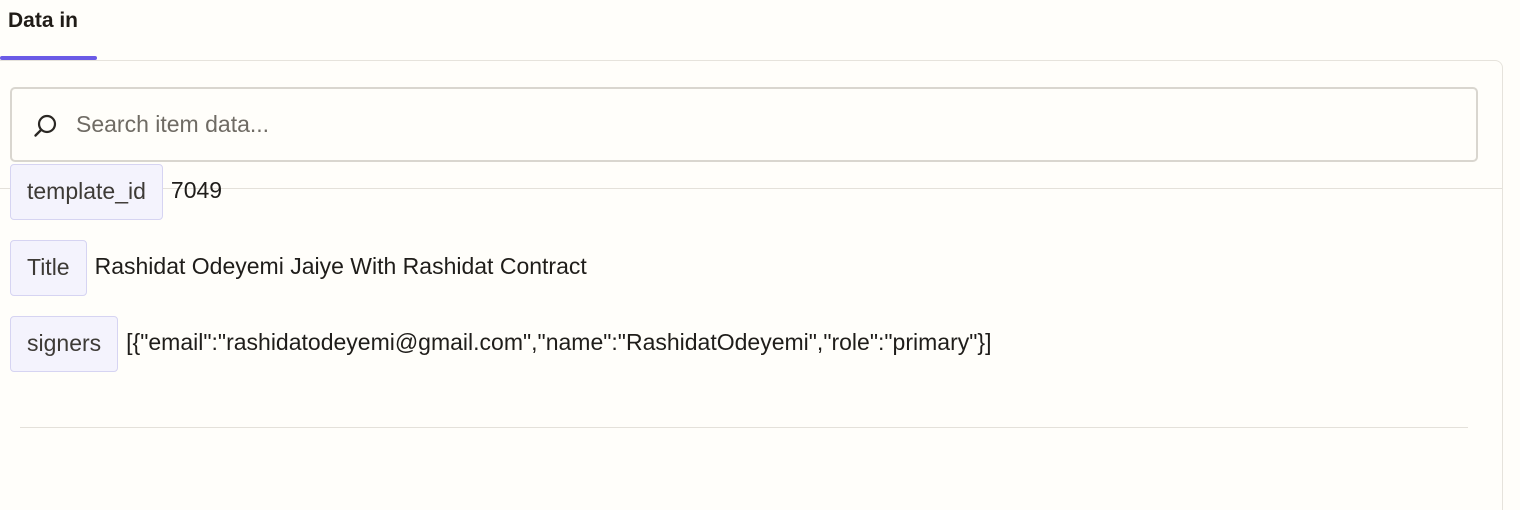 This screenshot has width=1520, height=510. What do you see at coordinates (48, 268) in the screenshot?
I see `field-key: Title` at bounding box center [48, 268].